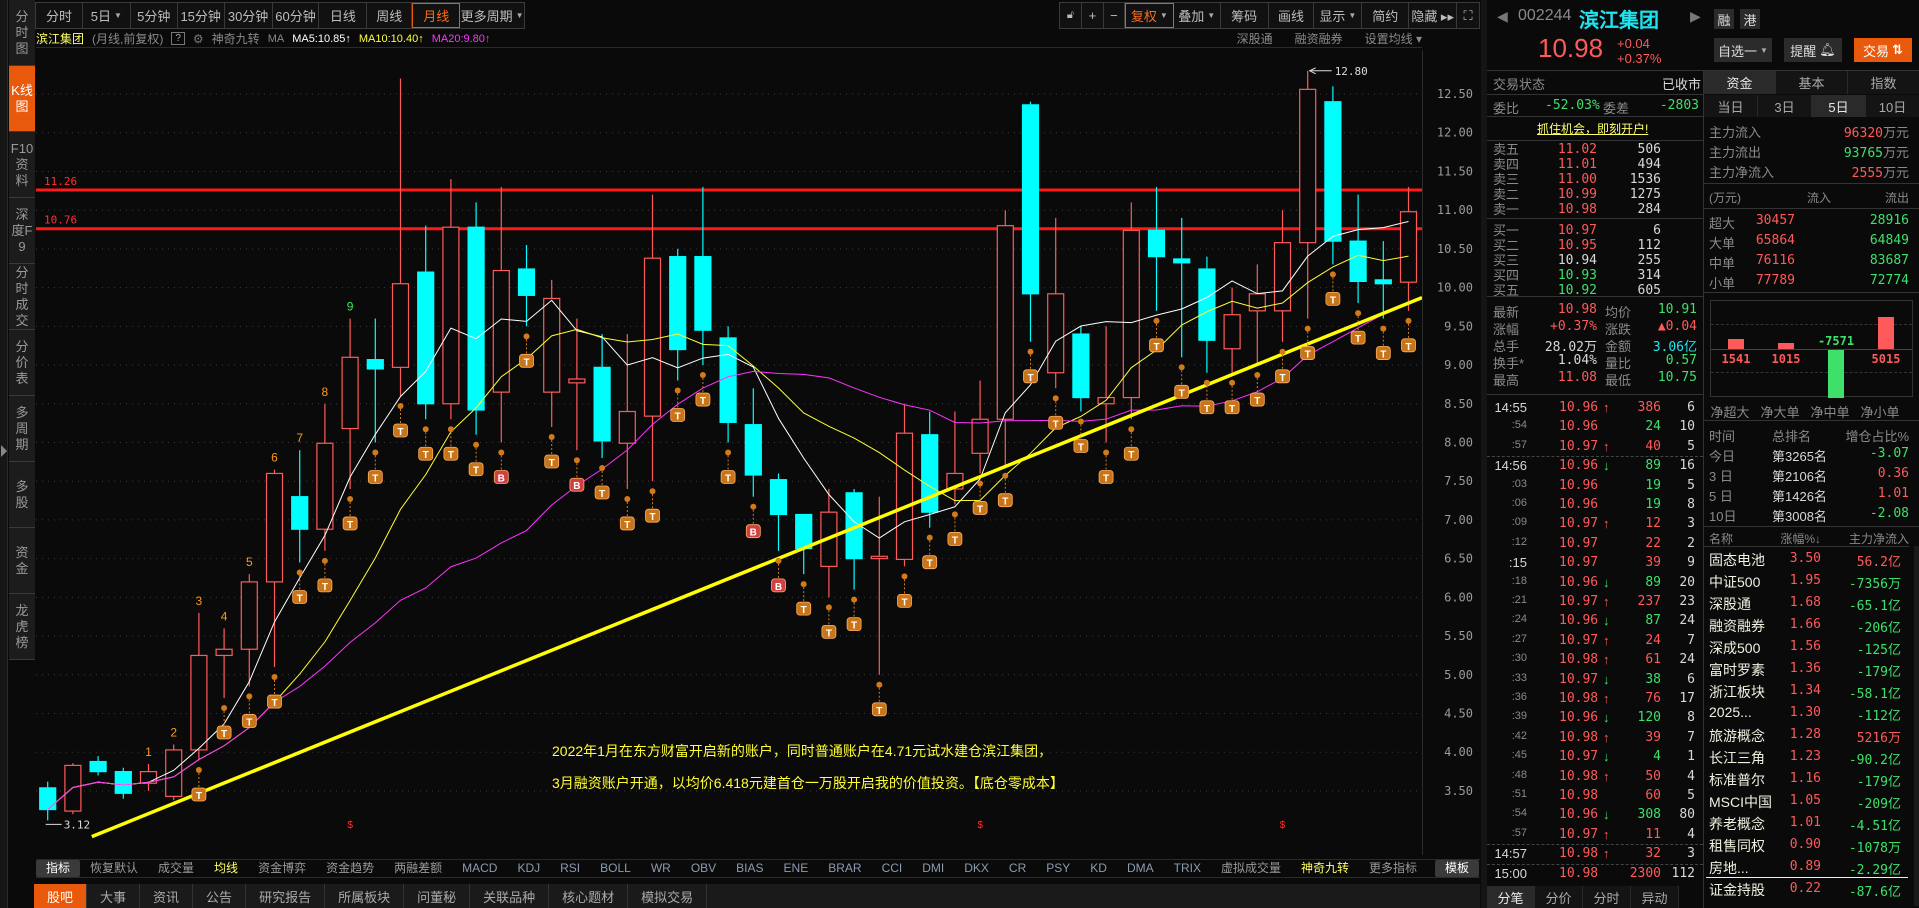 The width and height of the screenshot is (1919, 908). What do you see at coordinates (1457, 868) in the screenshot?
I see `indicator-tab-27: 模板` at bounding box center [1457, 868].